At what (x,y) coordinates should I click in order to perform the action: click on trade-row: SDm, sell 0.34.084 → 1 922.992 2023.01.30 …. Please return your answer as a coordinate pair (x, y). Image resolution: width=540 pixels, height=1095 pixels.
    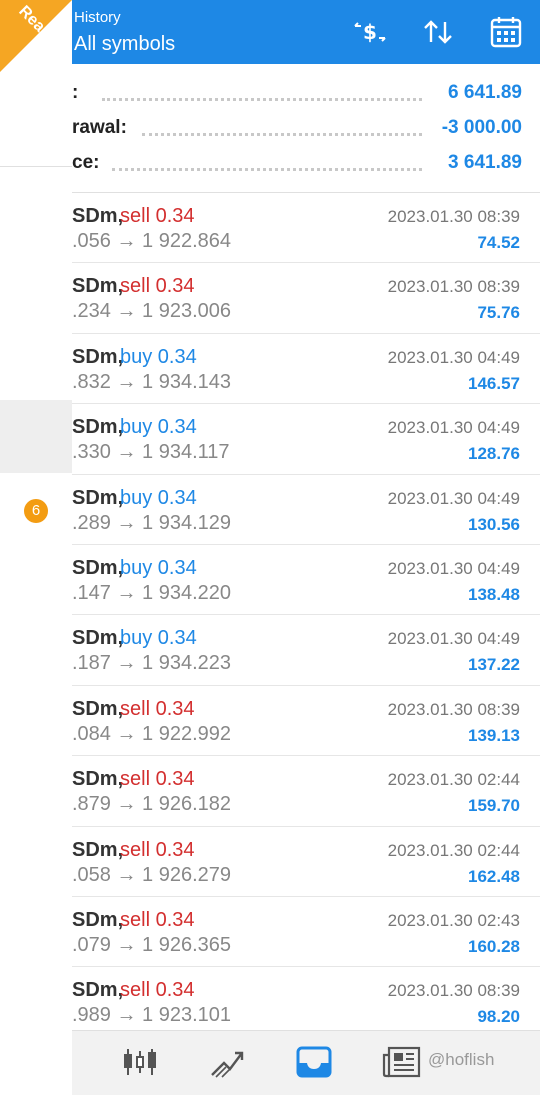
    Looking at the image, I should click on (306, 721).